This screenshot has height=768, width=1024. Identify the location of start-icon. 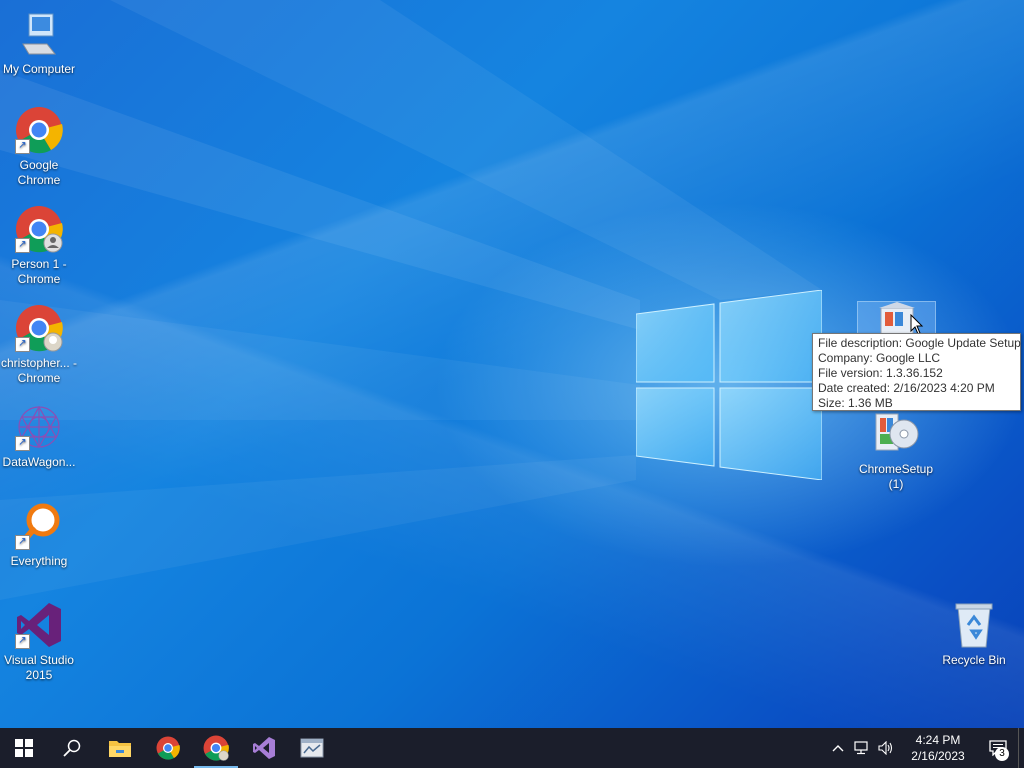
(24, 748).